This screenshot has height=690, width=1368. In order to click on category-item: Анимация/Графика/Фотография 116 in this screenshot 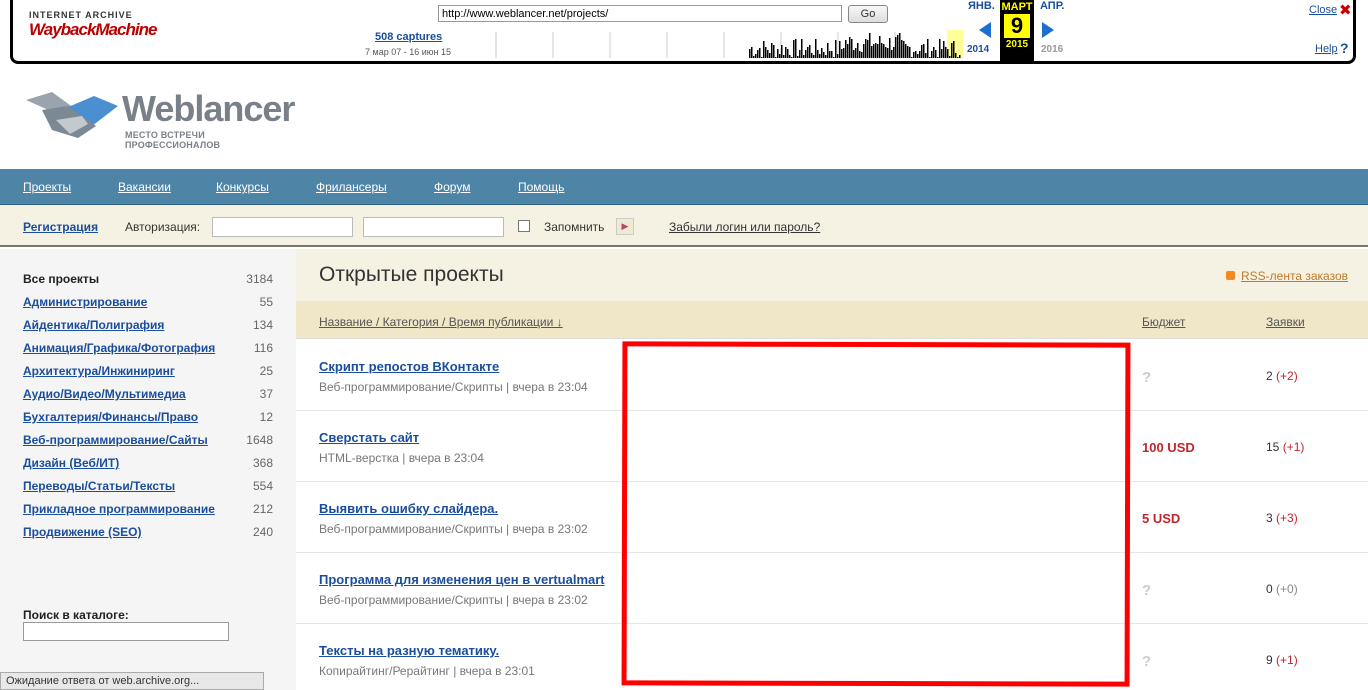, I will do `click(148, 351)`.